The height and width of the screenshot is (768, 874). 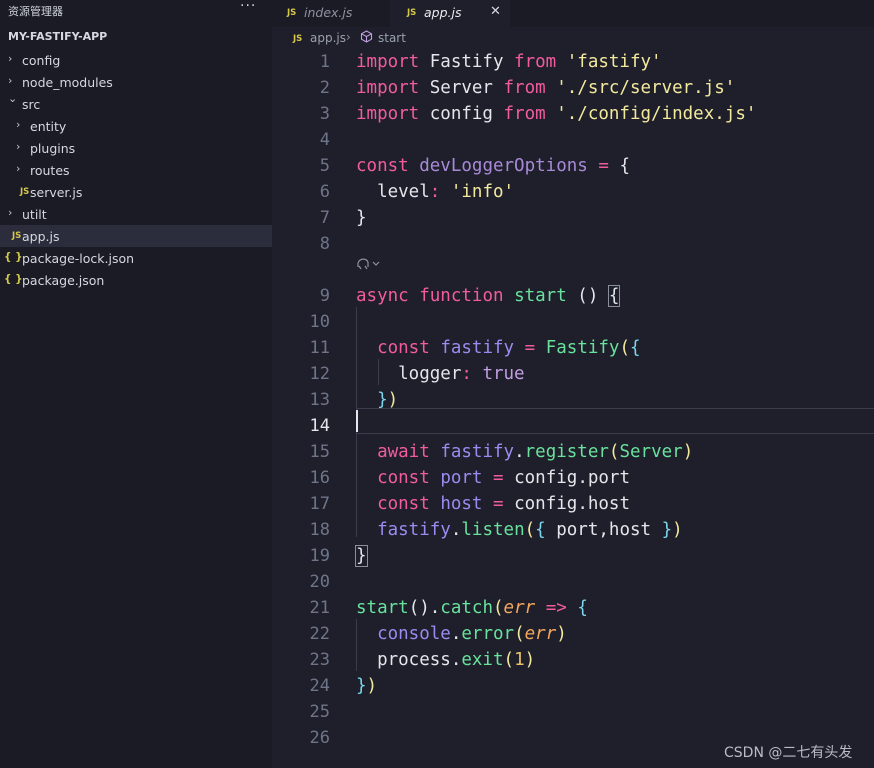 I want to click on code-token: 1, so click(x=519, y=660).